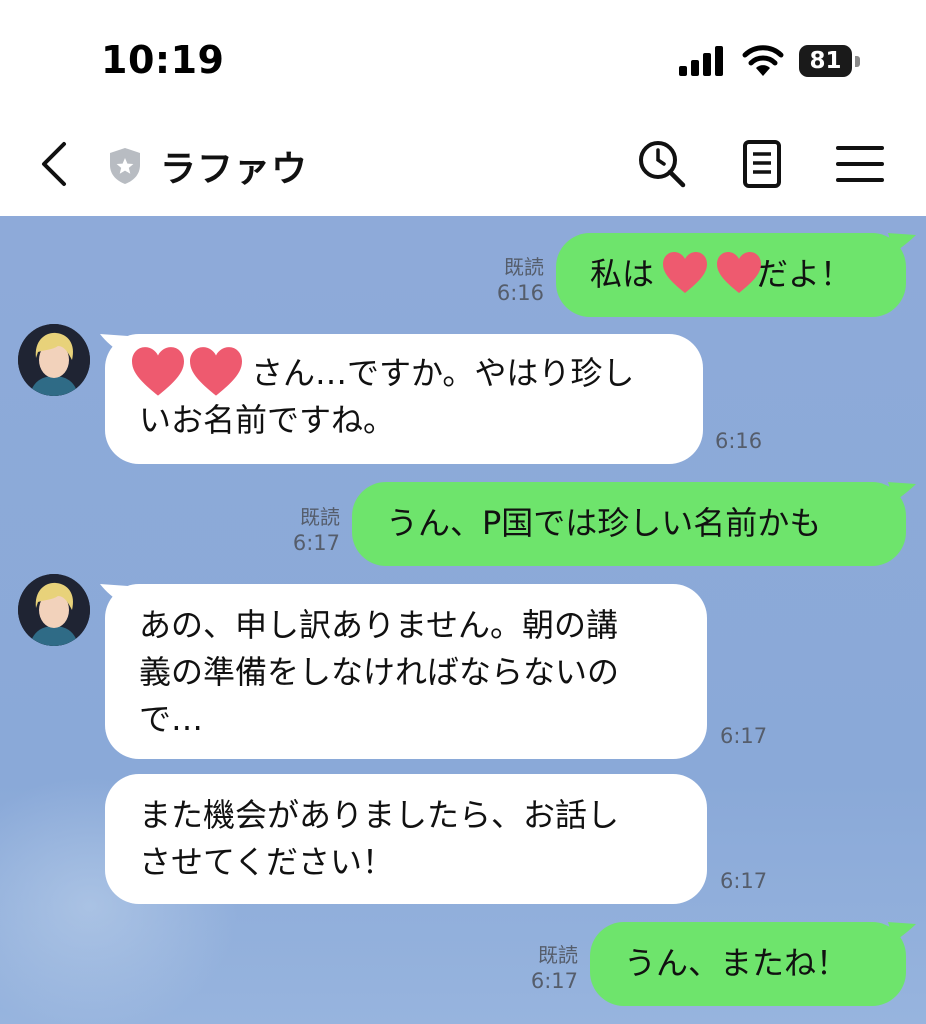 Image resolution: width=926 pixels, height=1024 pixels. What do you see at coordinates (379, 672) in the screenshot?
I see `message-text: 義の準備をしなければならないの` at bounding box center [379, 672].